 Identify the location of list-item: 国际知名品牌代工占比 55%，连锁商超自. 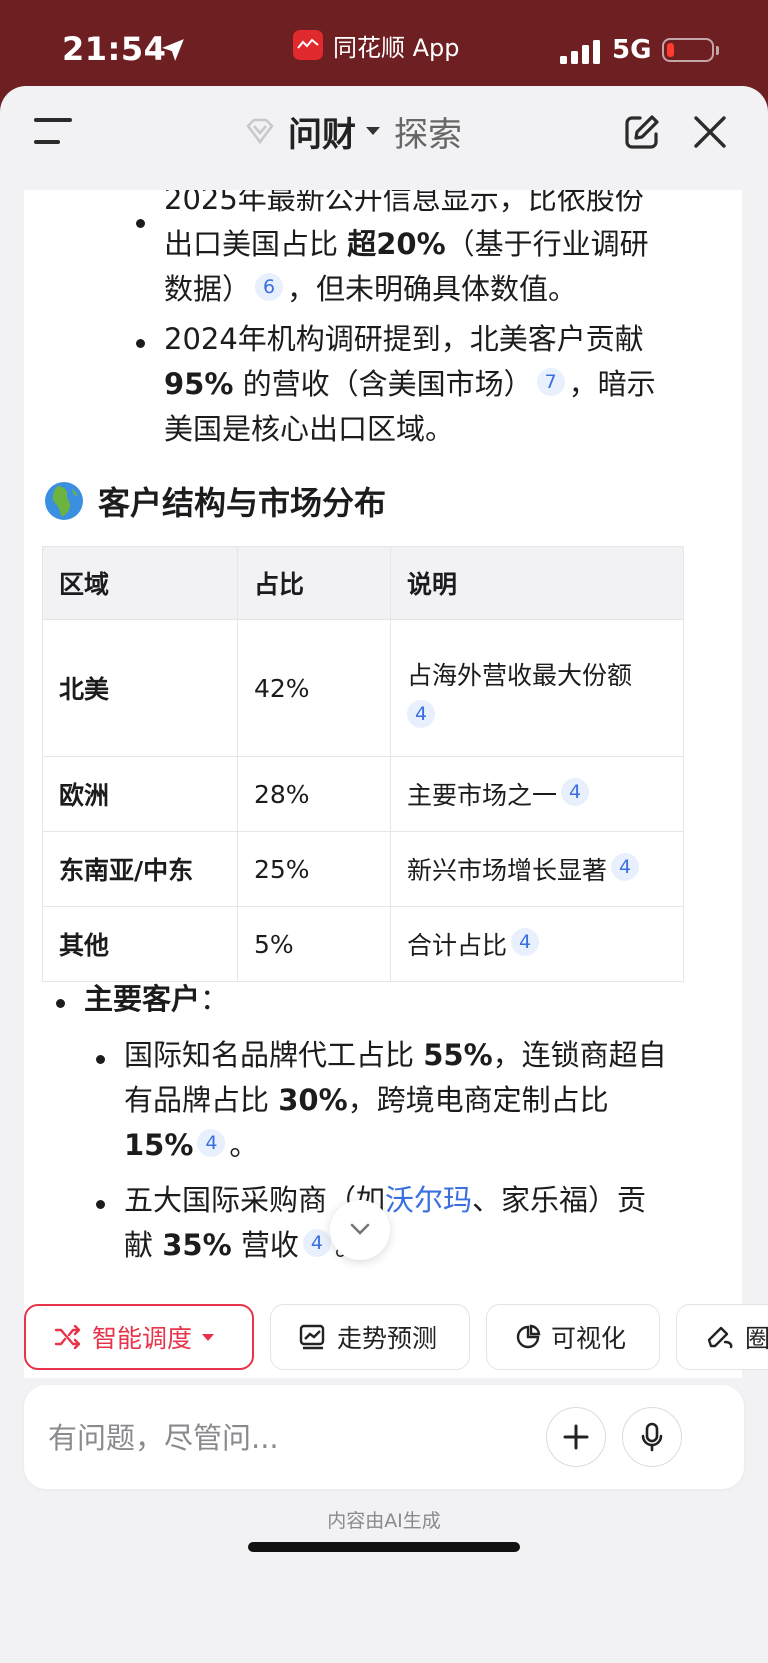
(395, 1055).